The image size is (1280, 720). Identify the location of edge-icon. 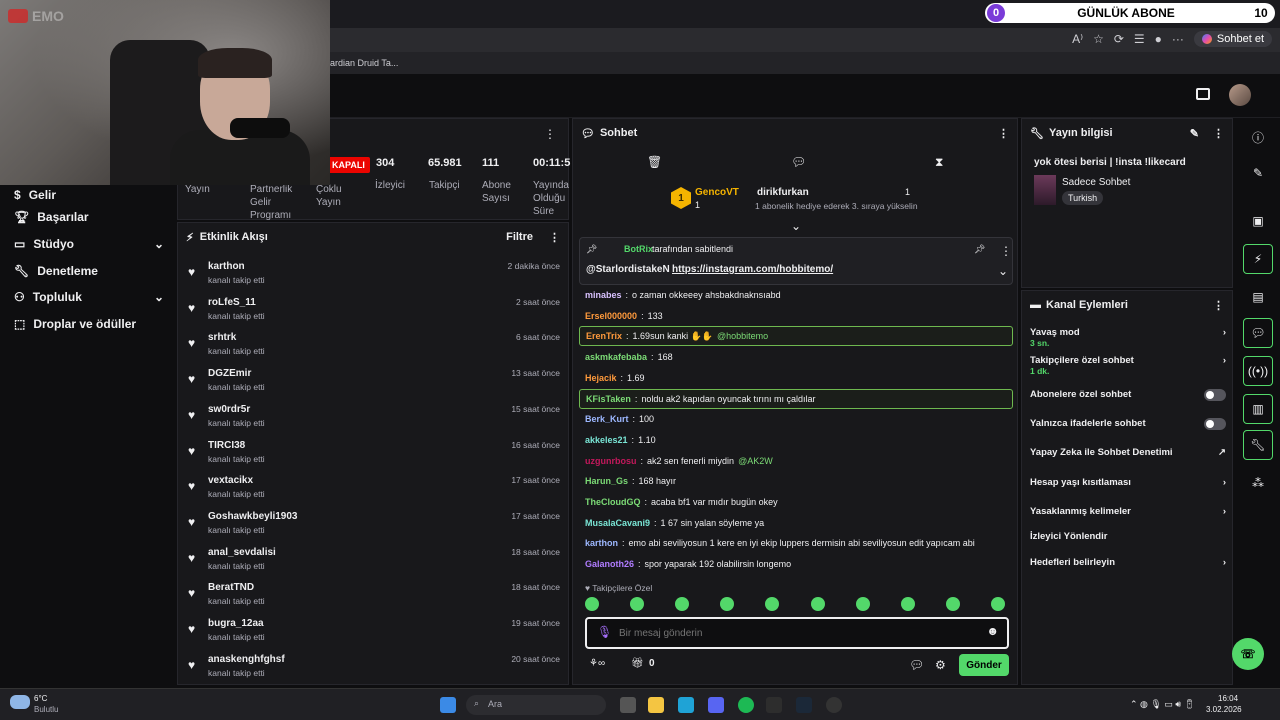
(686, 705).